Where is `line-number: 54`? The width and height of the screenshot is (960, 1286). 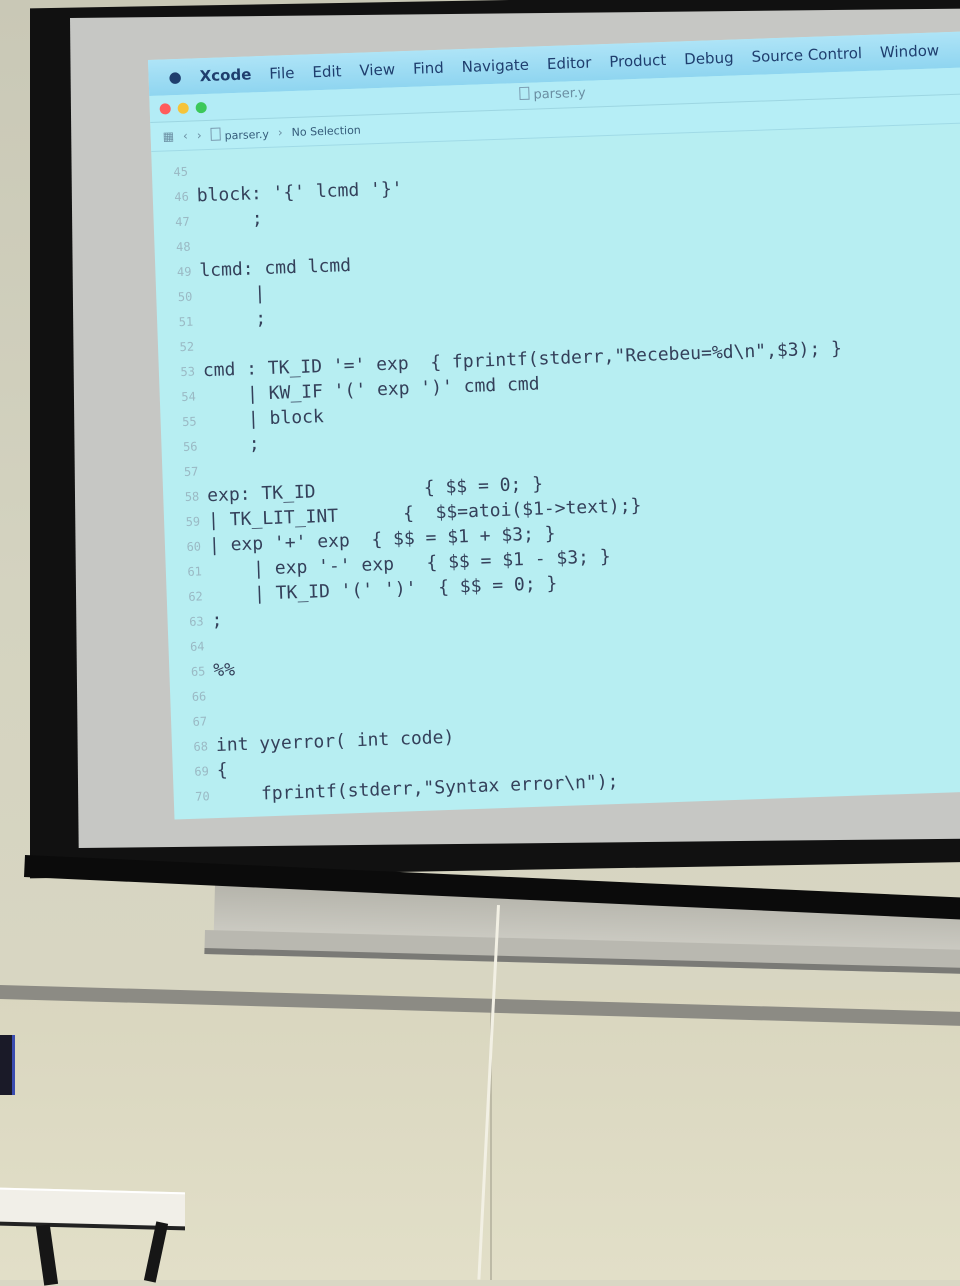
line-number: 54 is located at coordinates (189, 396).